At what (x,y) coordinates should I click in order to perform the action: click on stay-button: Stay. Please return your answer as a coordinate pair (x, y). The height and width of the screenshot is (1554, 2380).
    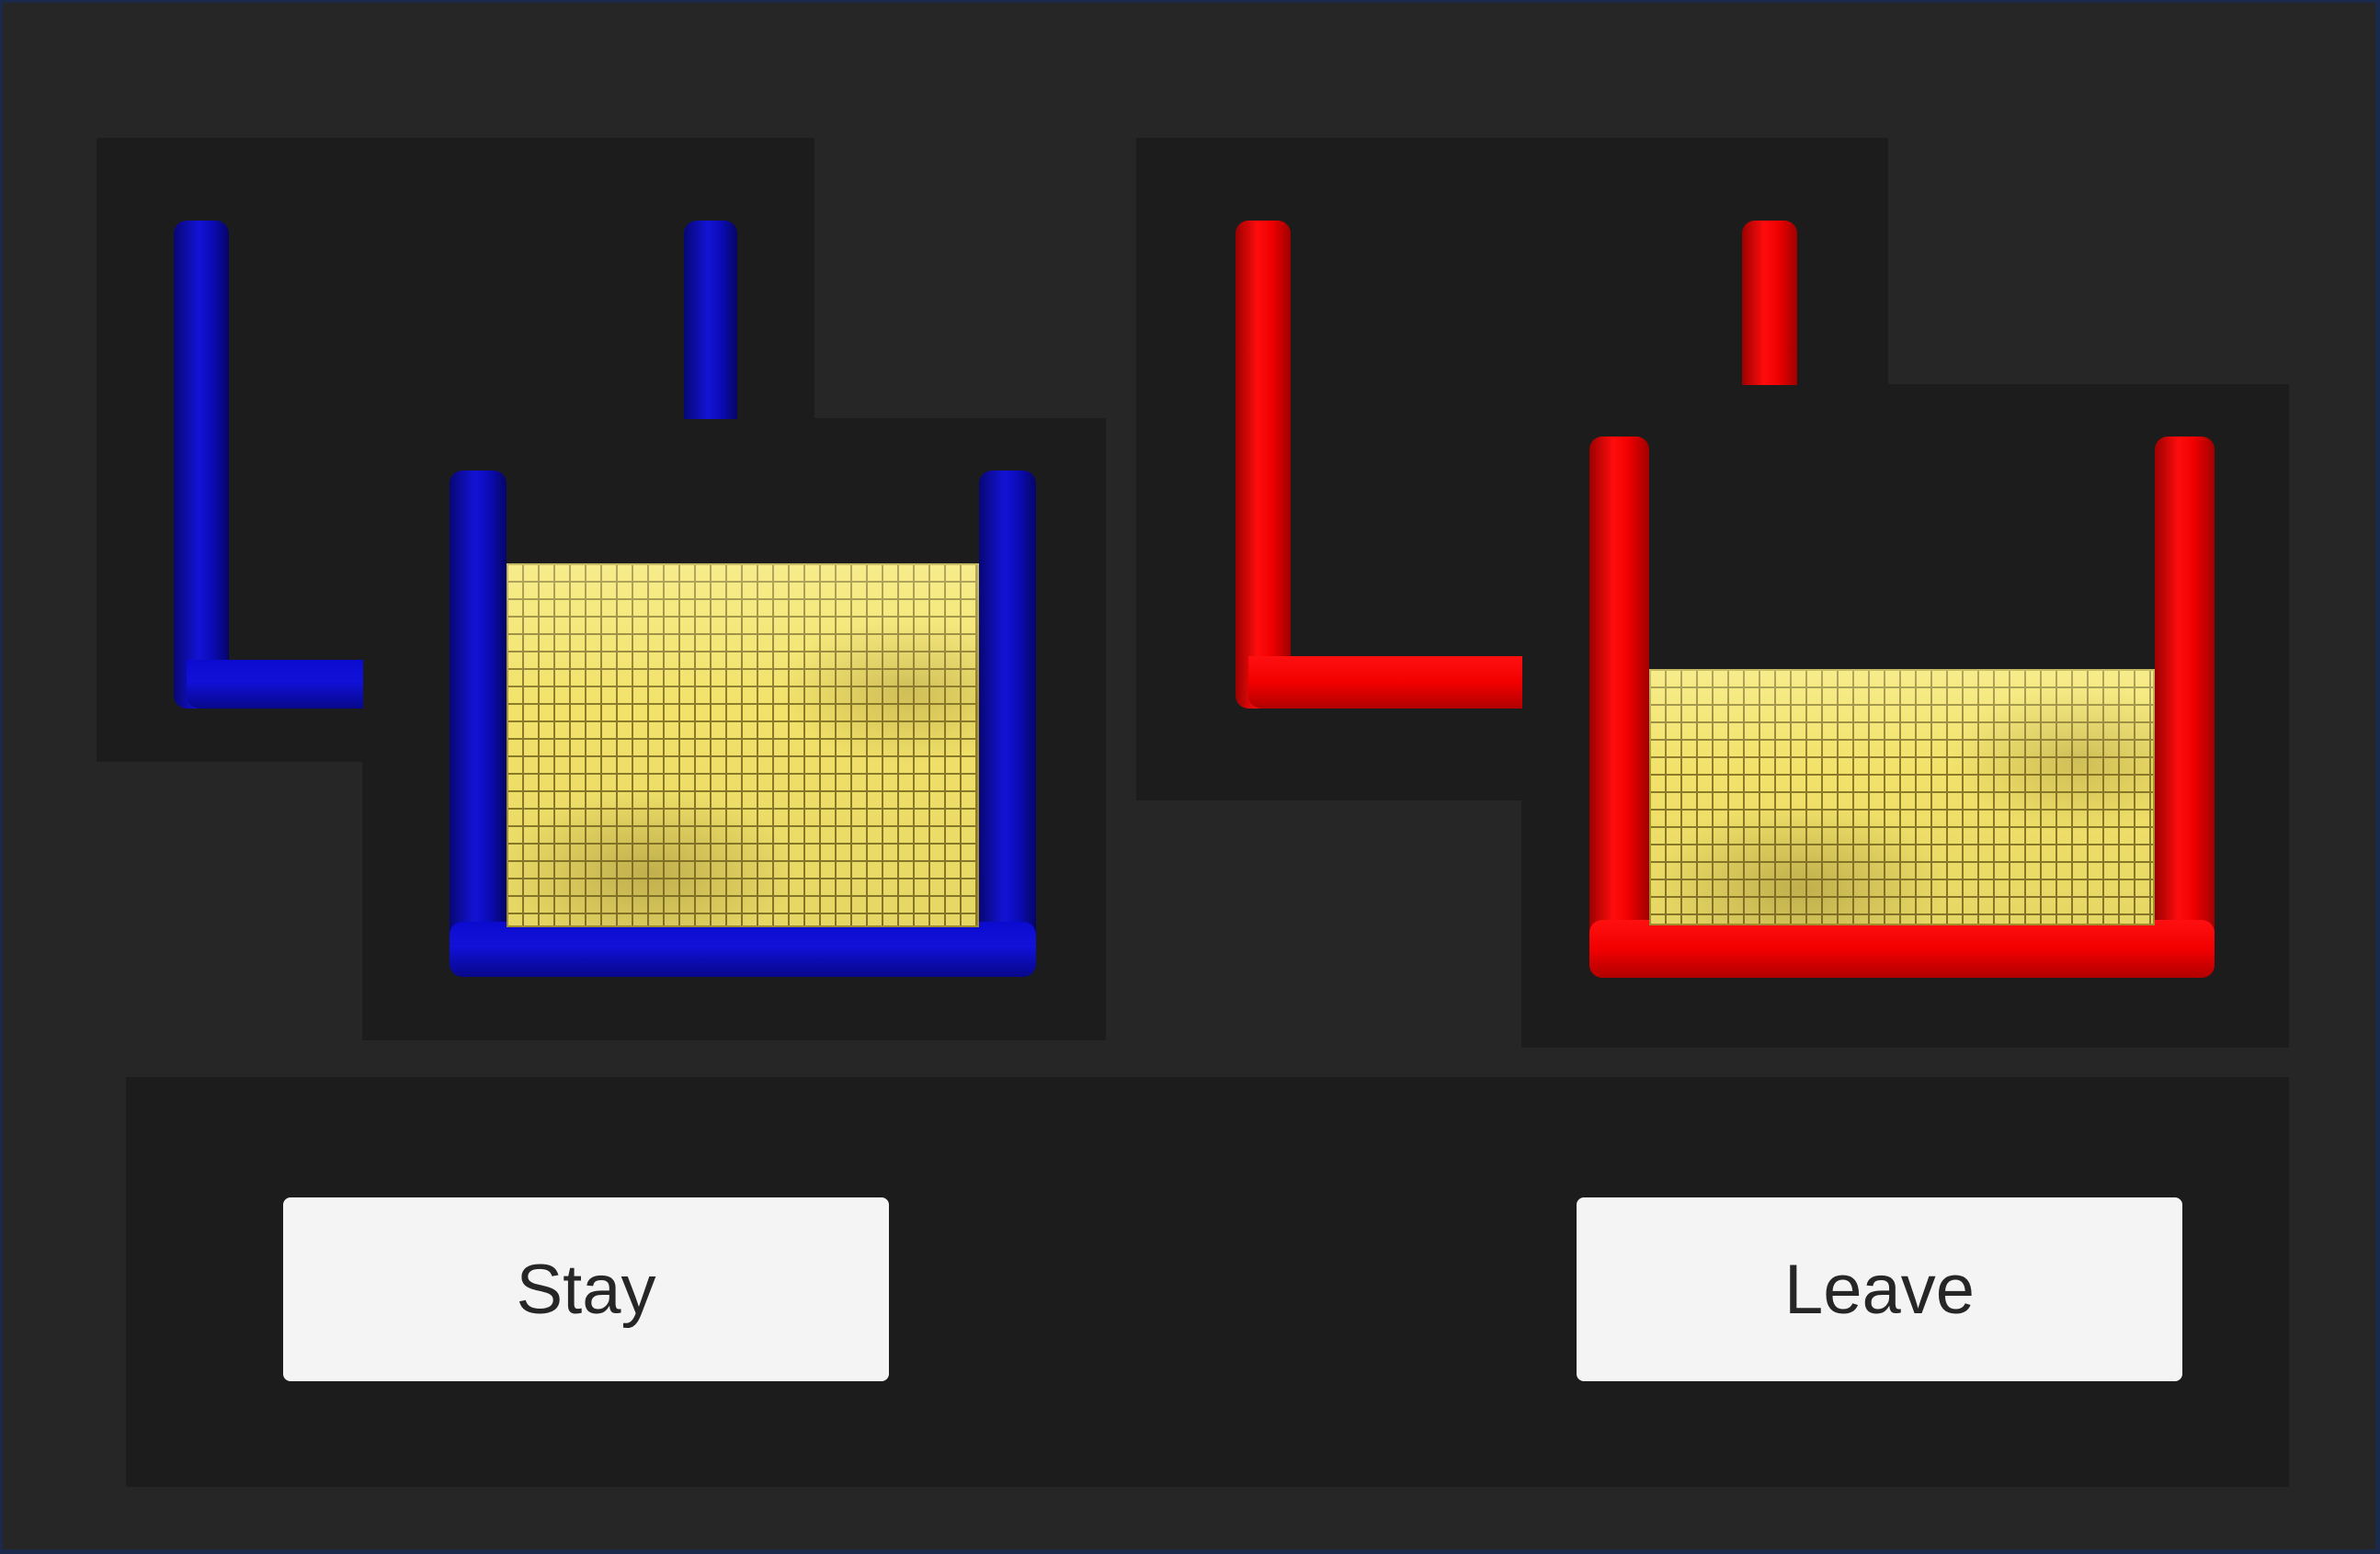
    Looking at the image, I should click on (586, 1289).